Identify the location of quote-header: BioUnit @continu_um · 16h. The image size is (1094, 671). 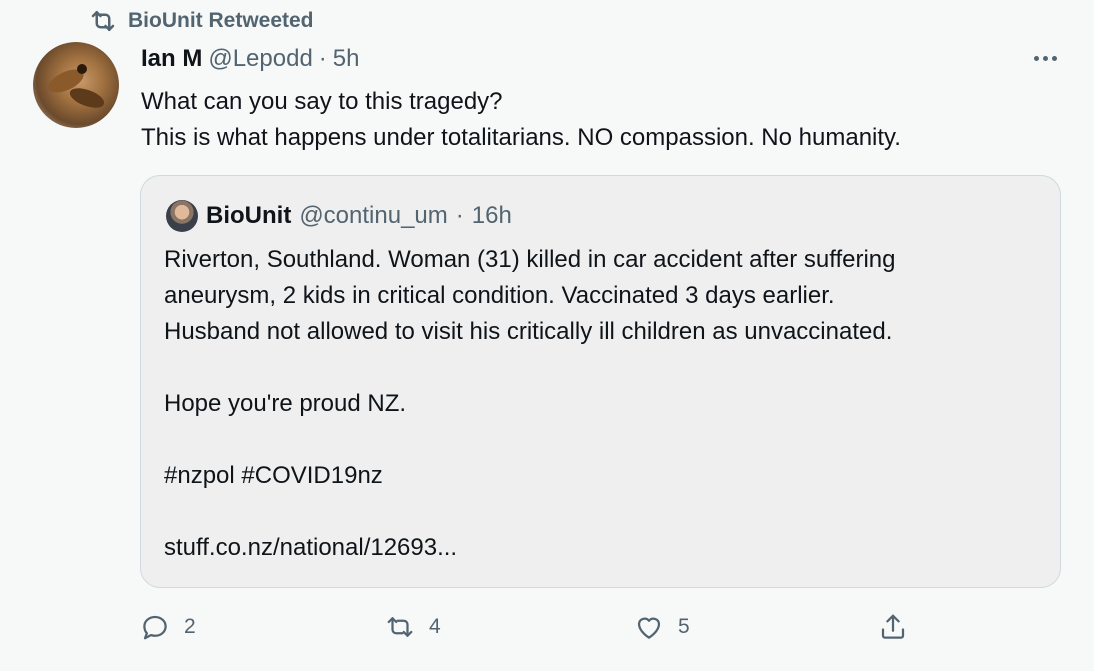
(339, 216).